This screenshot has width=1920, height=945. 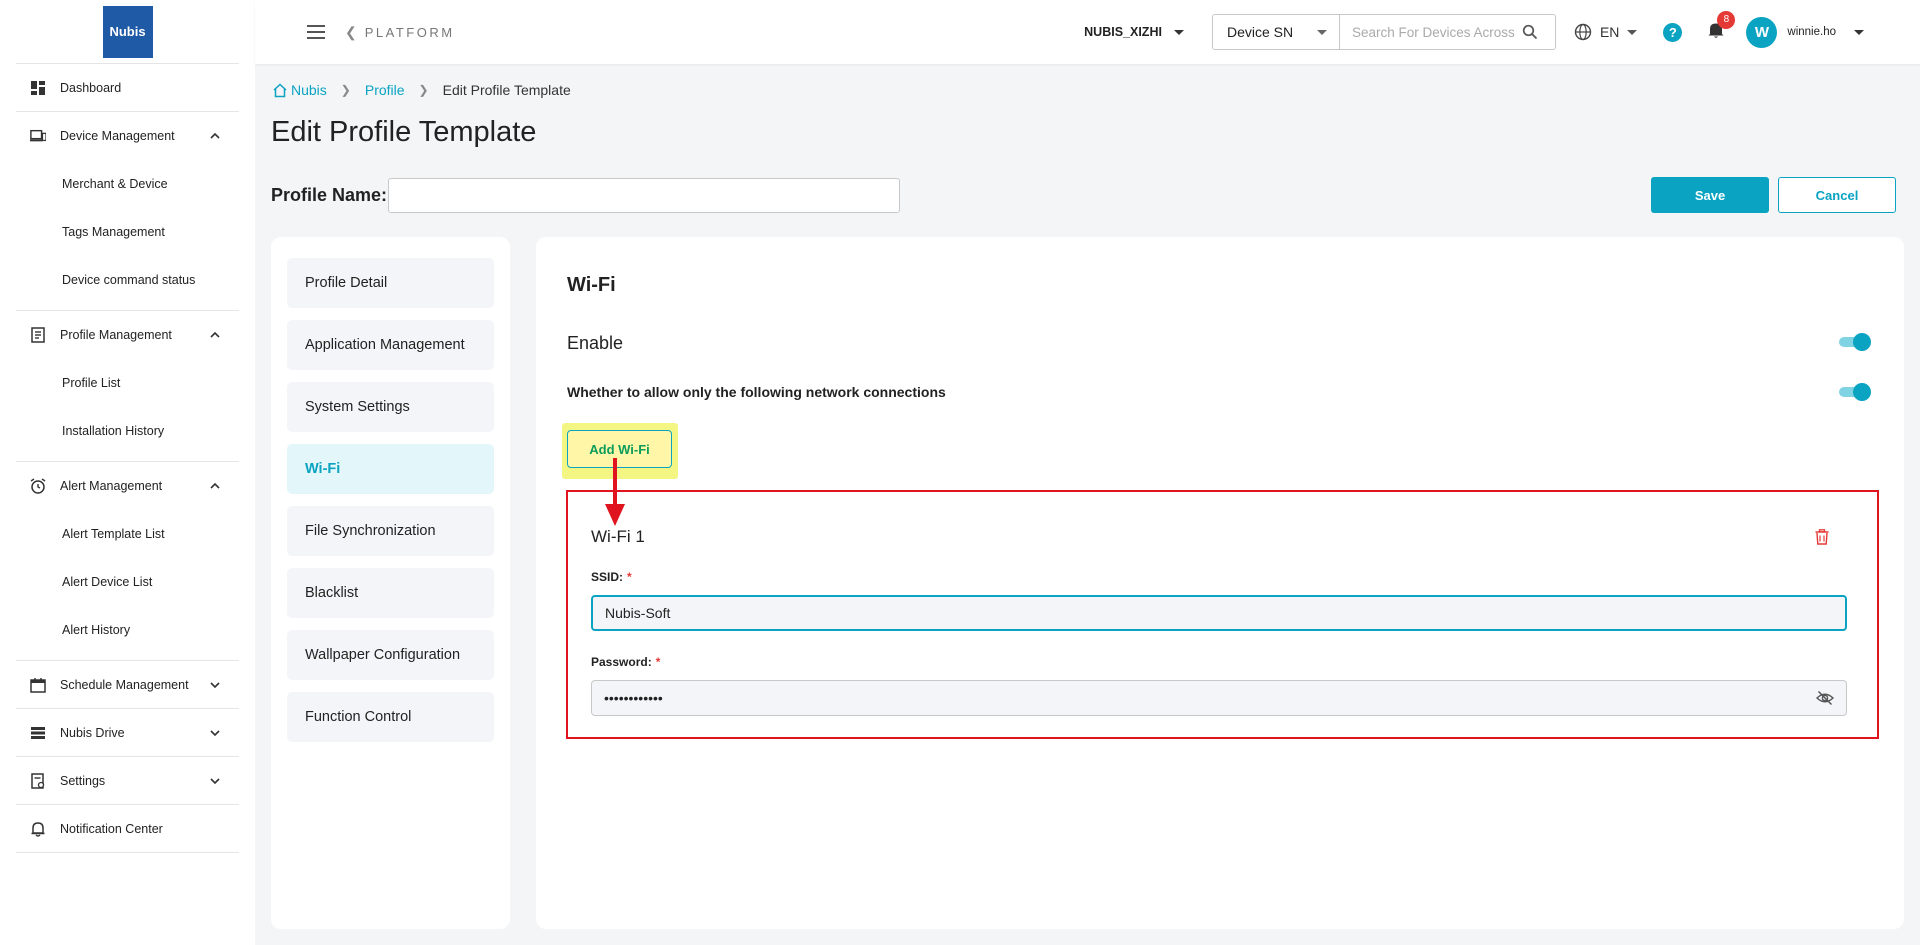 I want to click on password-label-text: Password:, so click(x=621, y=662).